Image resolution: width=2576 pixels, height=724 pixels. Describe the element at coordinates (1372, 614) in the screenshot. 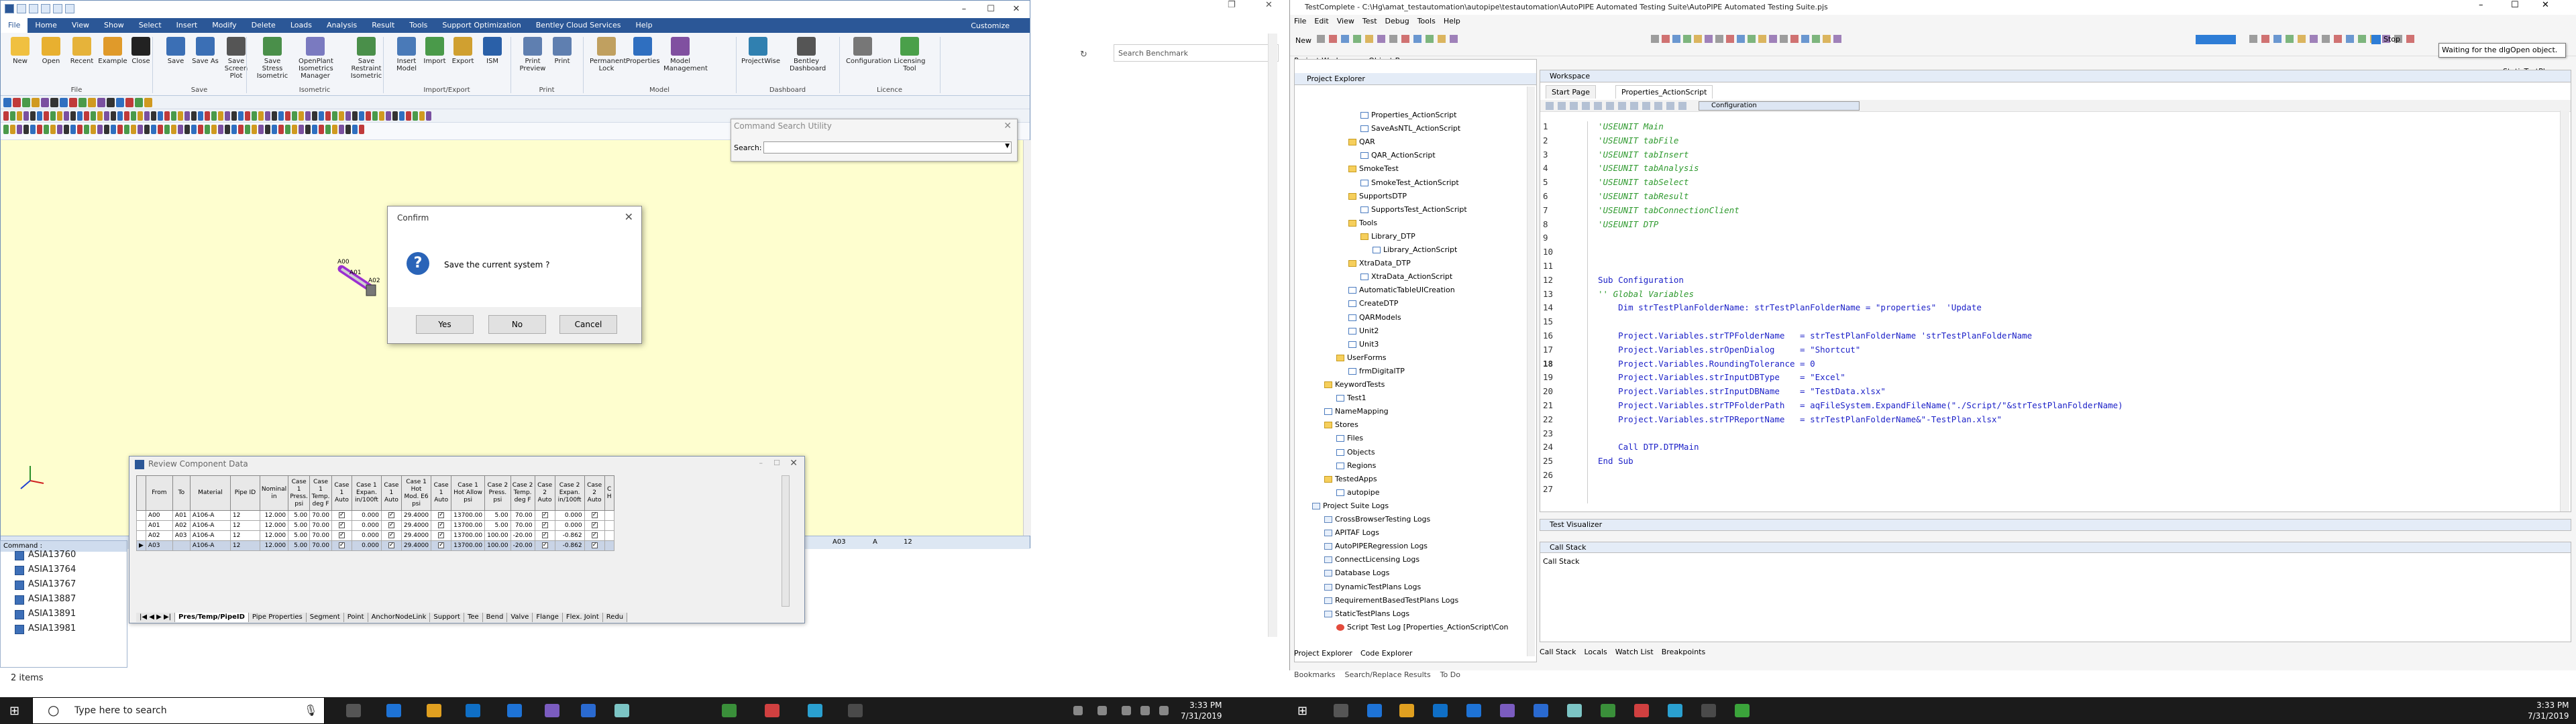

I see `tree-node: StaticTestPlans Logs` at that location.